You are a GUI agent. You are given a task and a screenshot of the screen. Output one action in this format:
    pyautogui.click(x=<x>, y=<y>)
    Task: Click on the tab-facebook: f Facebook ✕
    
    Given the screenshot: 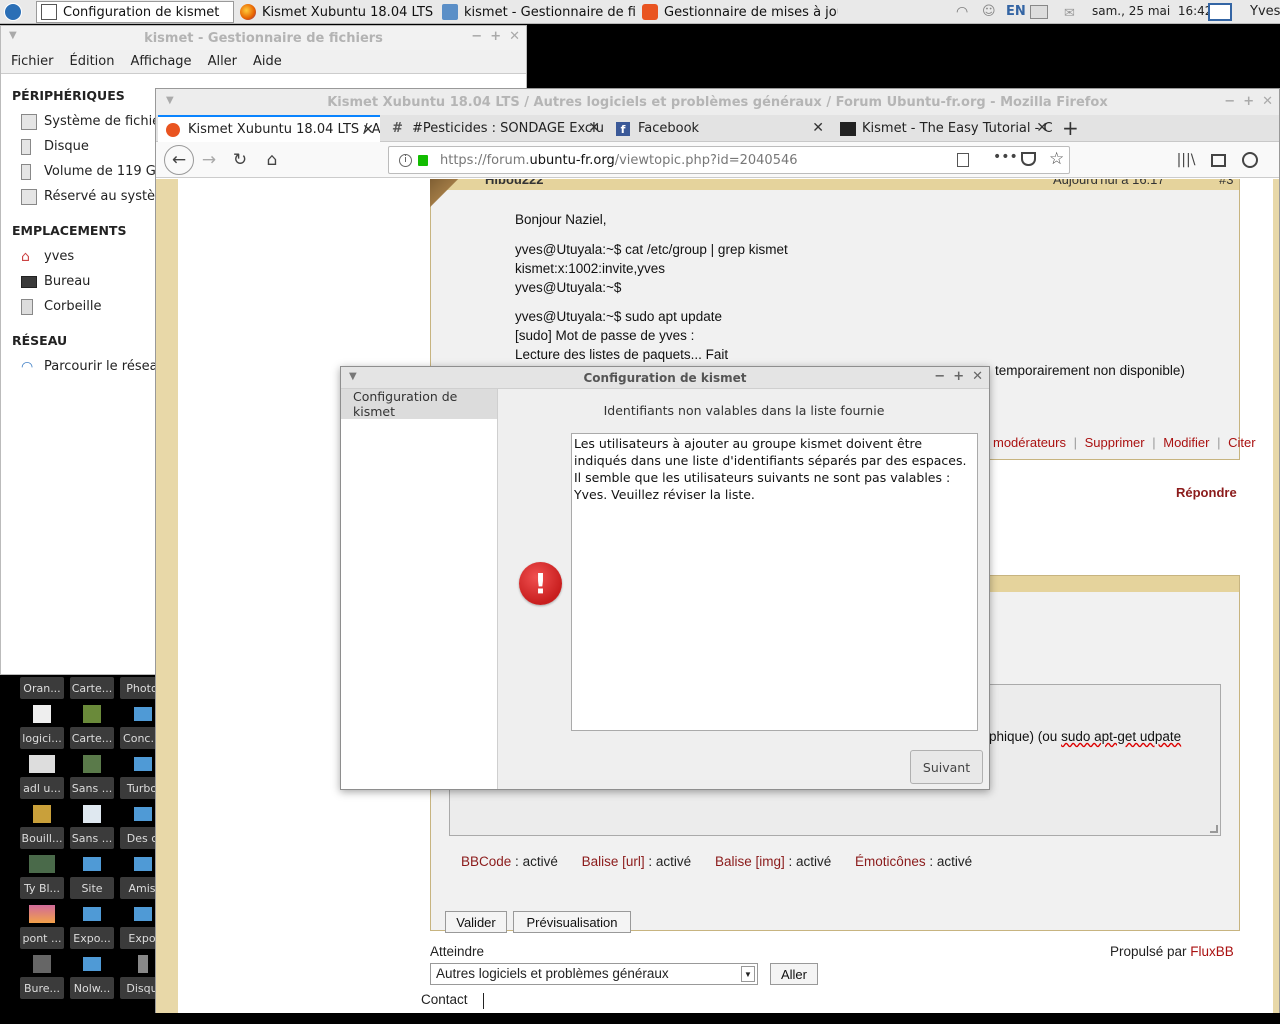 What is the action you would take?
    pyautogui.click(x=719, y=128)
    